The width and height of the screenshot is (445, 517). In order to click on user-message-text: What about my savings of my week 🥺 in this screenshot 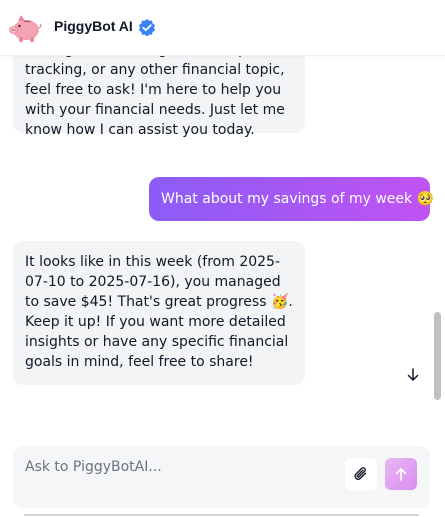, I will do `click(297, 199)`.